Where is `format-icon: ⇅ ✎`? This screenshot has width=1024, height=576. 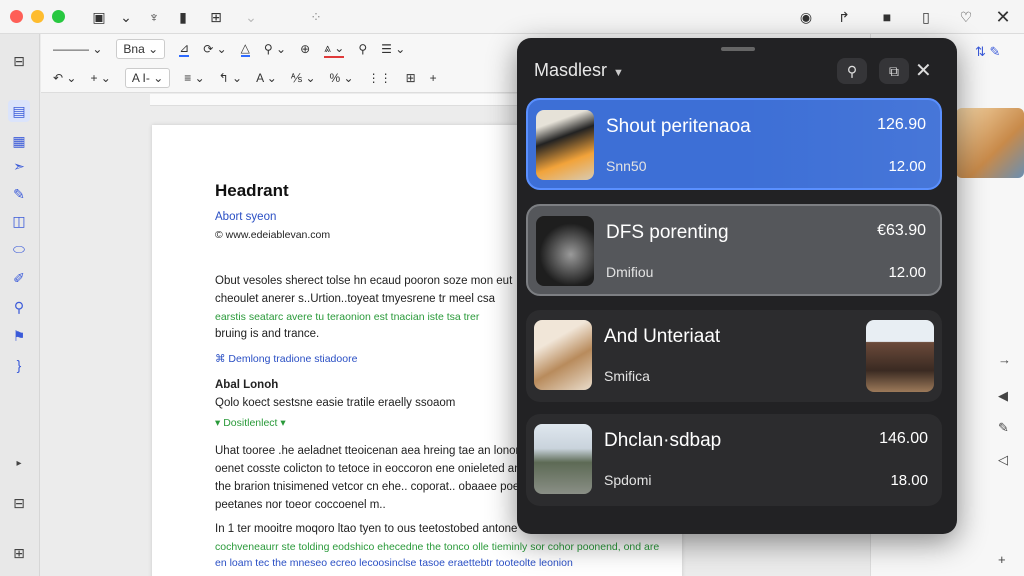 format-icon: ⇅ ✎ is located at coordinates (987, 52).